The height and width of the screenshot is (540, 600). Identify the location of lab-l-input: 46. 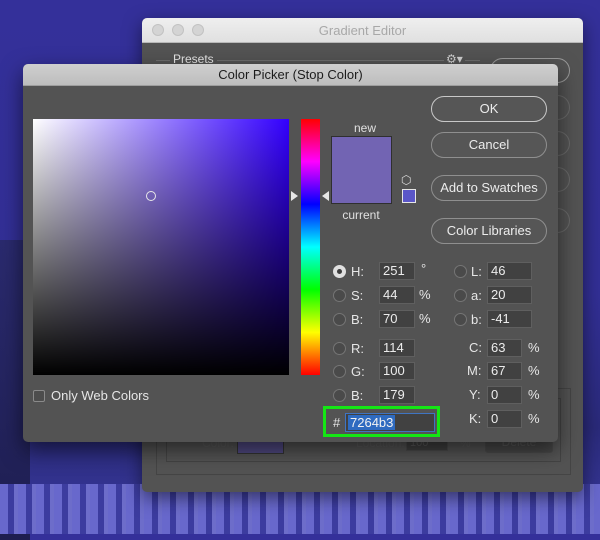
(509, 271).